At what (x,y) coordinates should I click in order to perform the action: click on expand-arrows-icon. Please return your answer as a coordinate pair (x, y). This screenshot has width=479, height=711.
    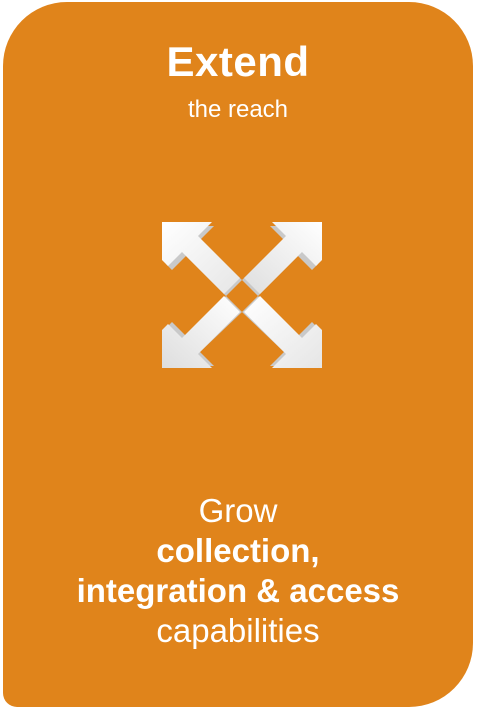
    Looking at the image, I should click on (242, 295).